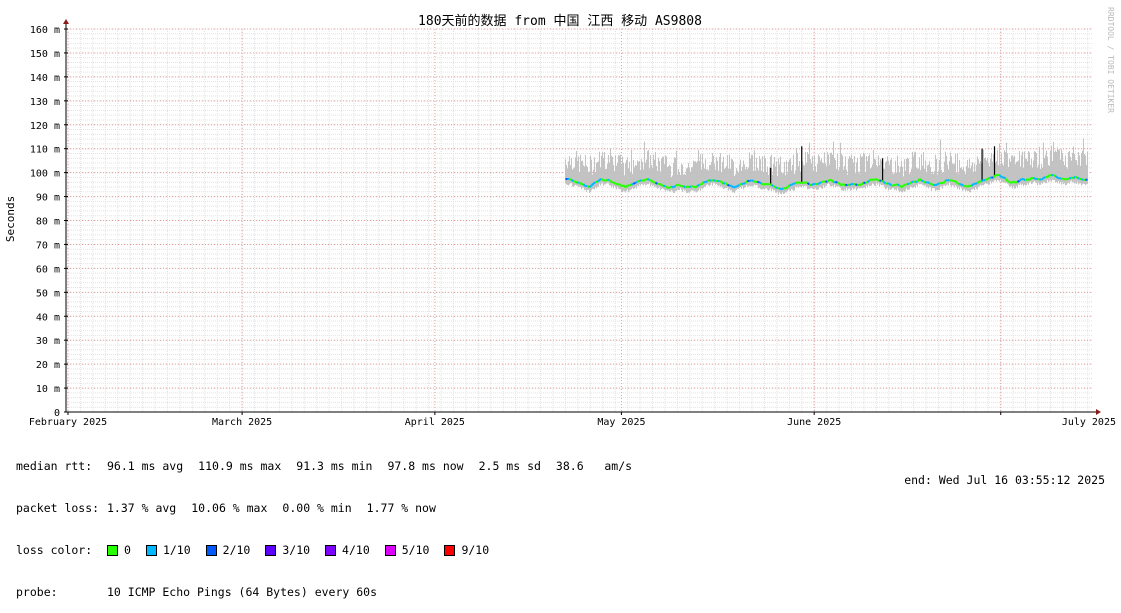 Image resolution: width=1121 pixels, height=613 pixels. I want to click on y-tick-label: 160 m, so click(45, 30).